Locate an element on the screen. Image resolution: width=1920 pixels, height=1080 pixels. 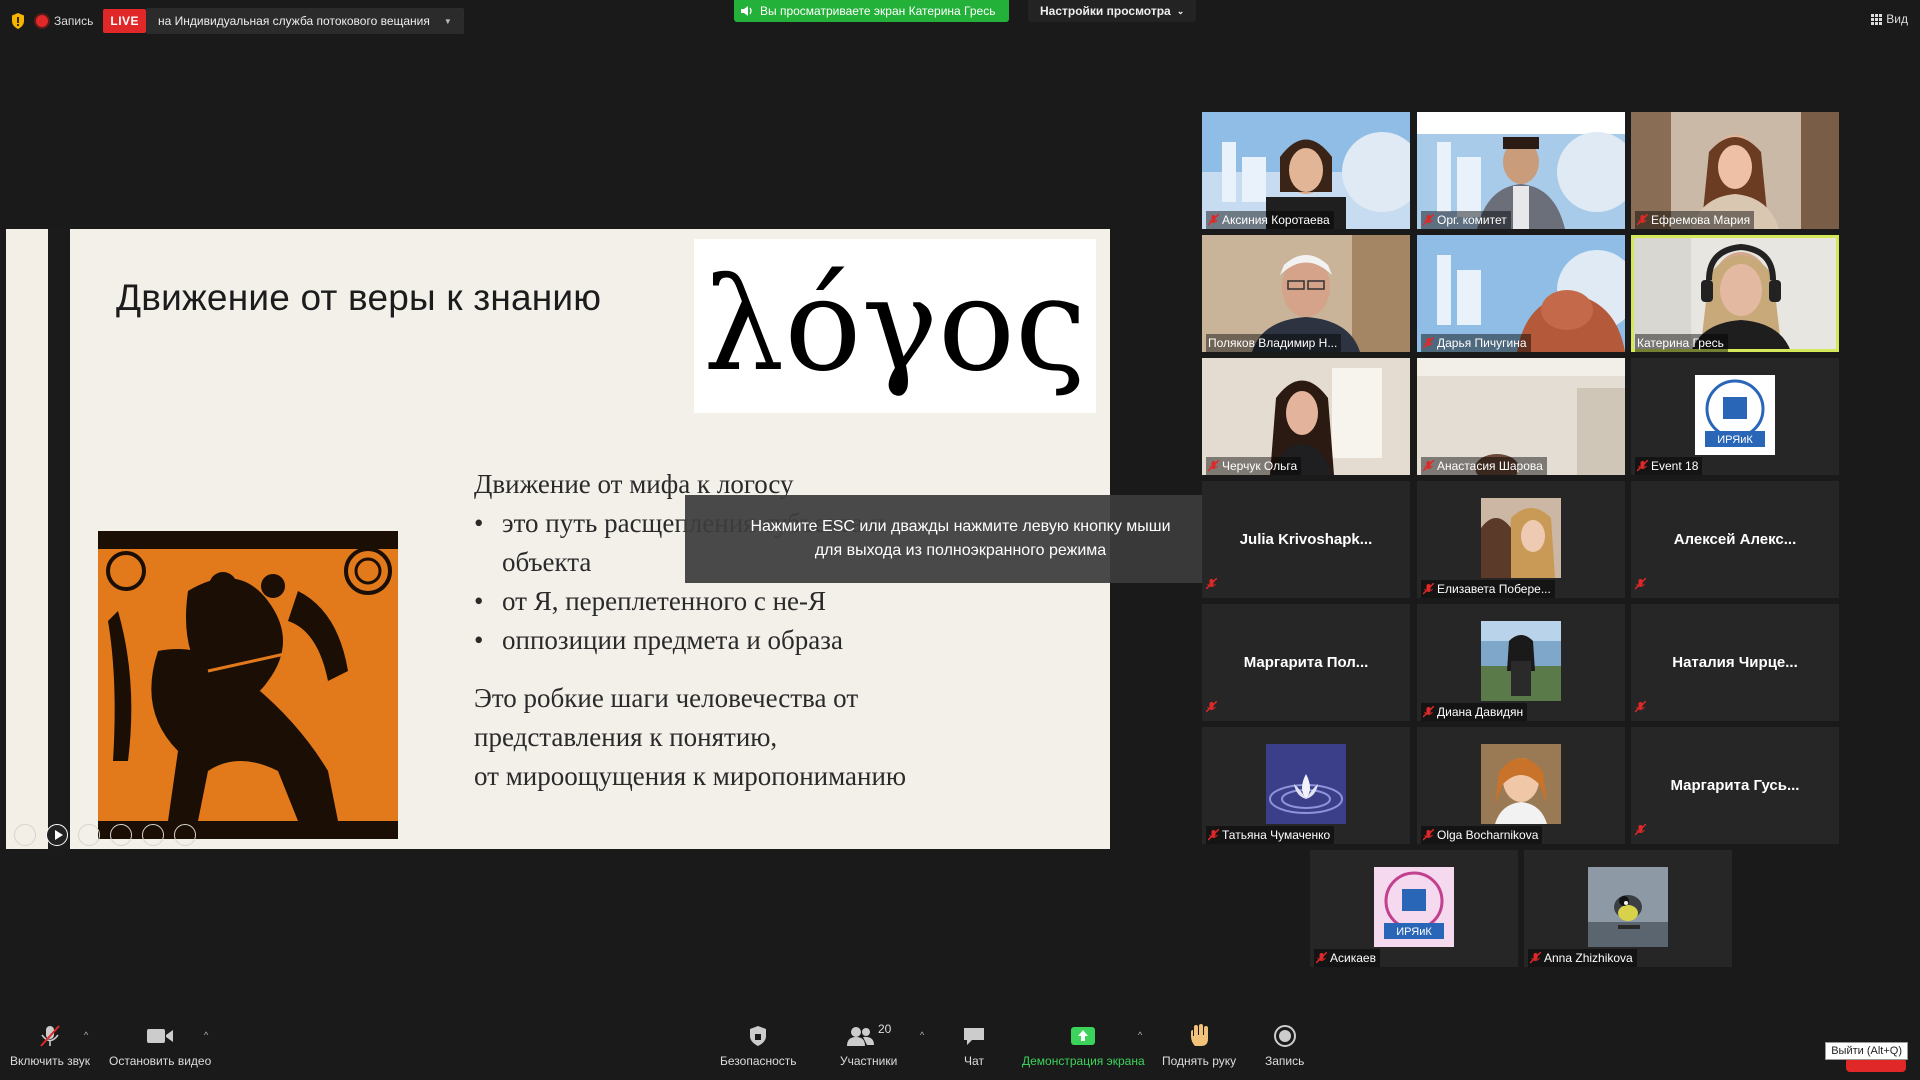
view-label: Вид is located at coordinates (1897, 19).